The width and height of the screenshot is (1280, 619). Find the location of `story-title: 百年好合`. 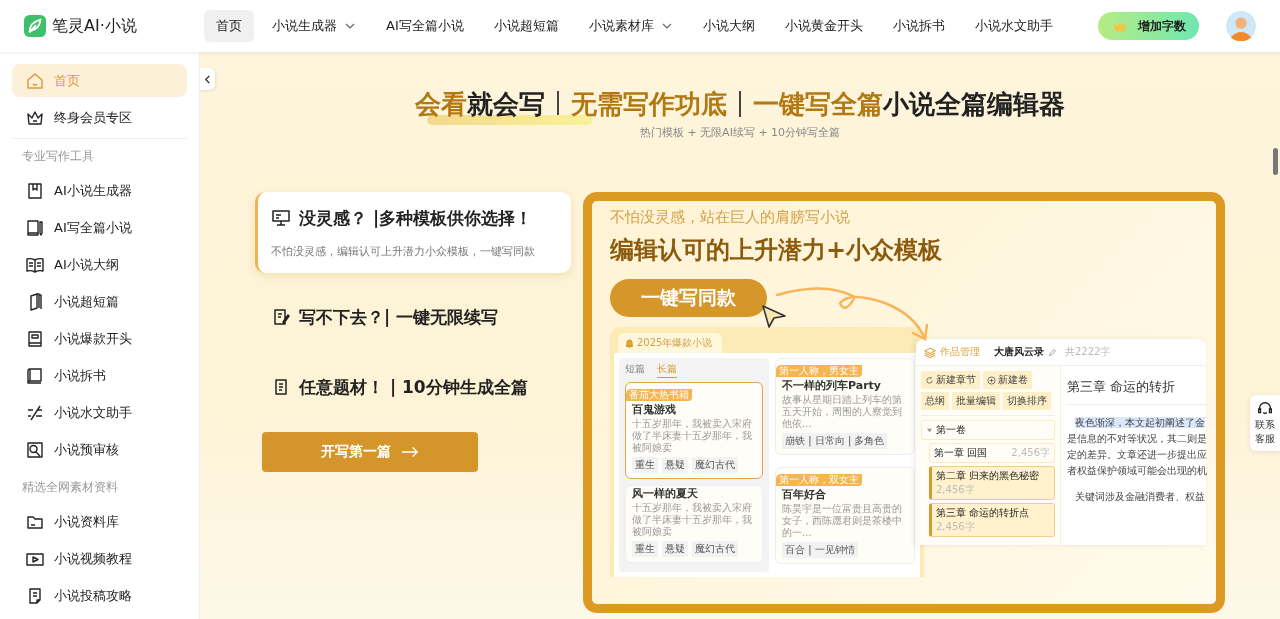

story-title: 百年好合 is located at coordinates (804, 494).